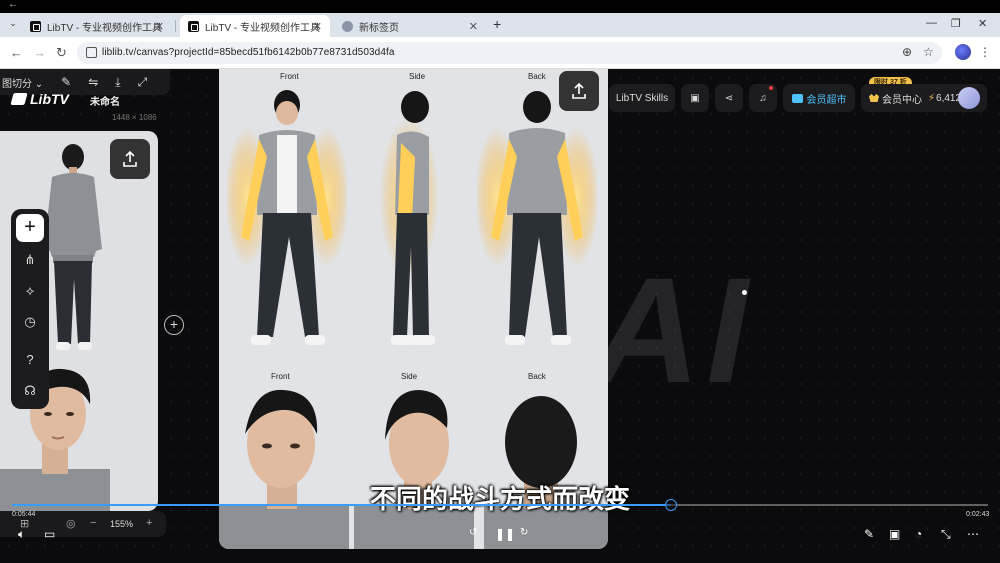  Describe the element at coordinates (93, 82) in the screenshot. I see `flip-icon: ⇋` at that location.